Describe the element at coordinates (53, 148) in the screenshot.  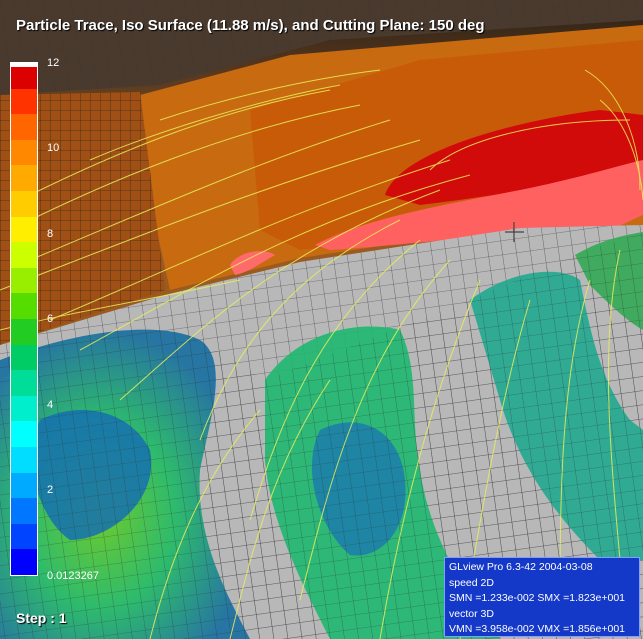
I see `legend-tick-label: 10` at that location.